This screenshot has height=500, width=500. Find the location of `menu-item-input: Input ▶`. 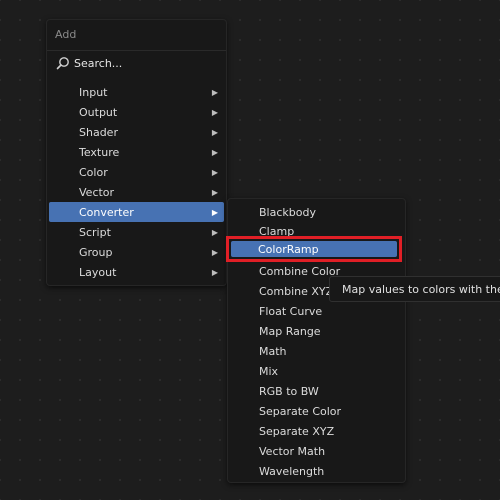

menu-item-input: Input ▶ is located at coordinates (136, 92).